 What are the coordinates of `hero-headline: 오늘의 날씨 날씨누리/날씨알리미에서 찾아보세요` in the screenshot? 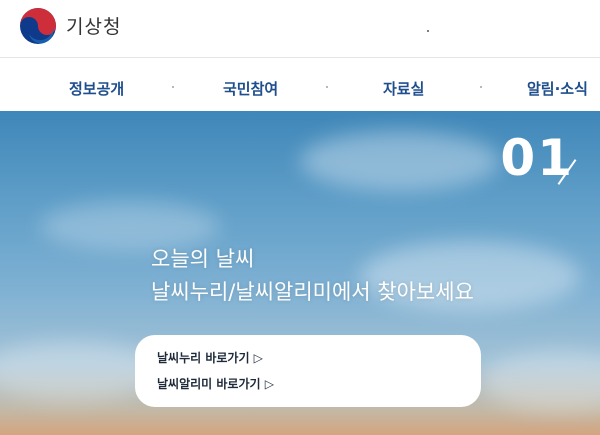 It's located at (312, 276).